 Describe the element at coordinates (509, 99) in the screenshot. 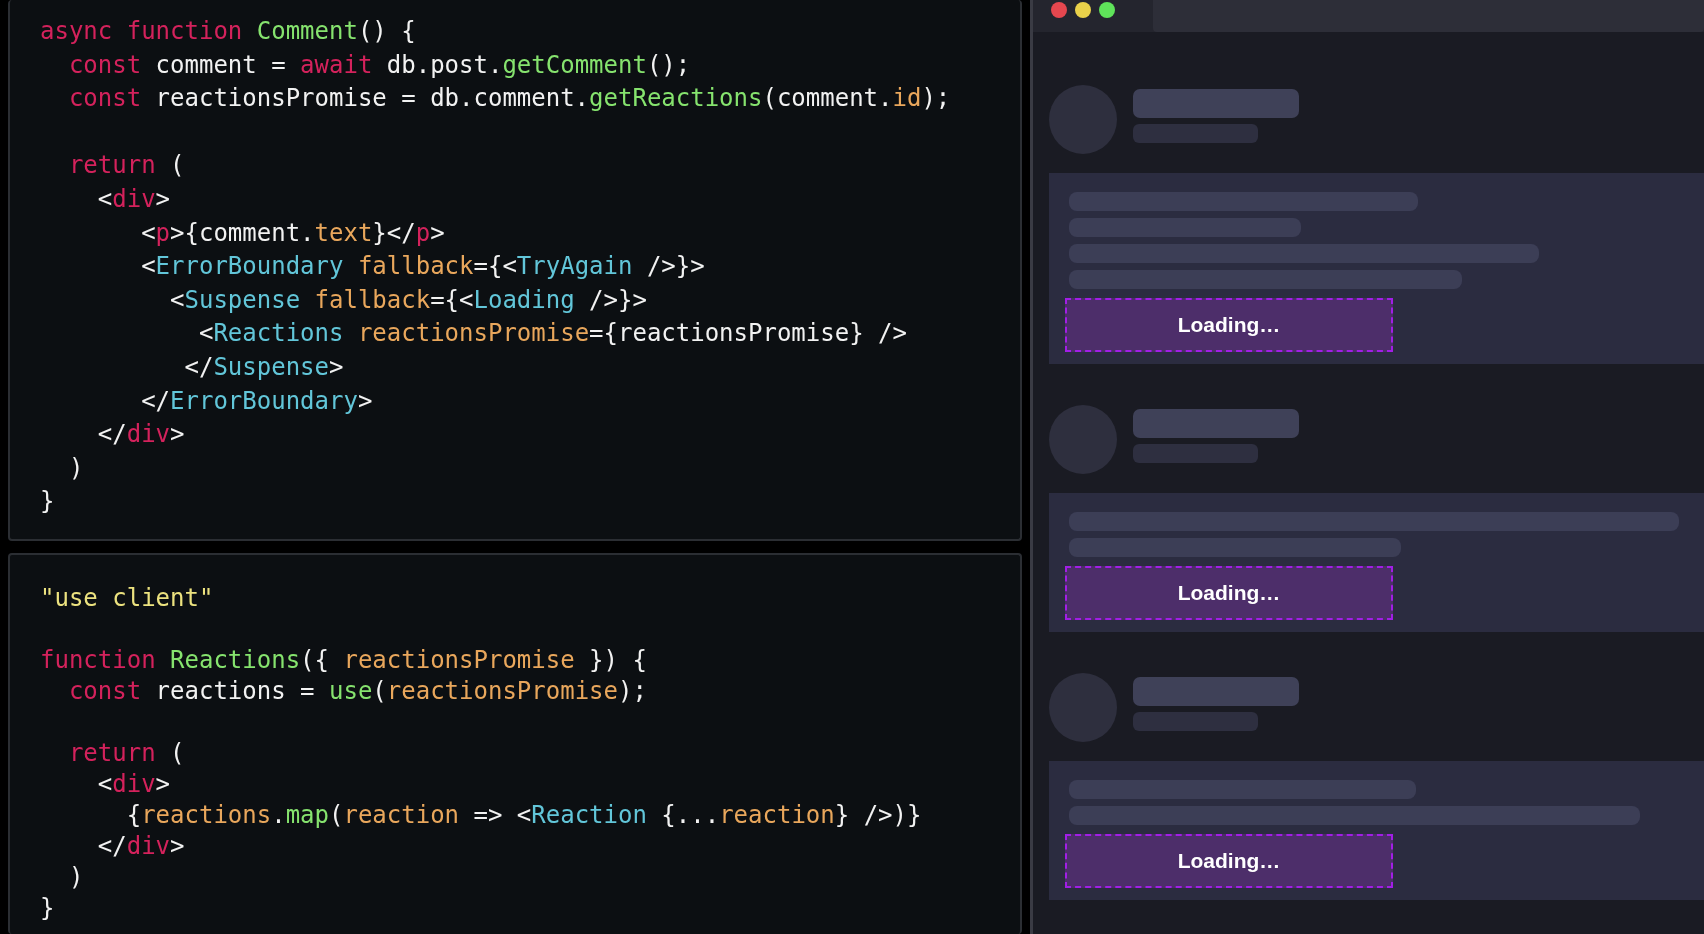

I see `code-line: const reactionsPromise = db.comment.getReactions(comment.id);` at that location.